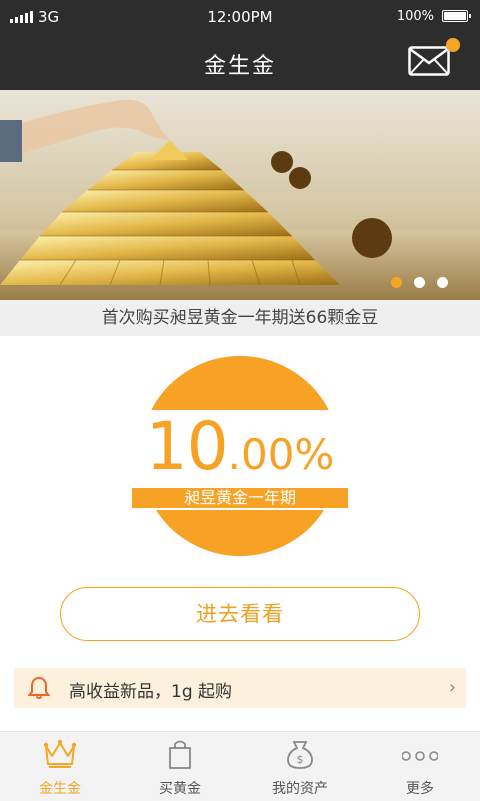 The width and height of the screenshot is (480, 801). Describe the element at coordinates (39, 687) in the screenshot. I see `bell-icon` at that location.